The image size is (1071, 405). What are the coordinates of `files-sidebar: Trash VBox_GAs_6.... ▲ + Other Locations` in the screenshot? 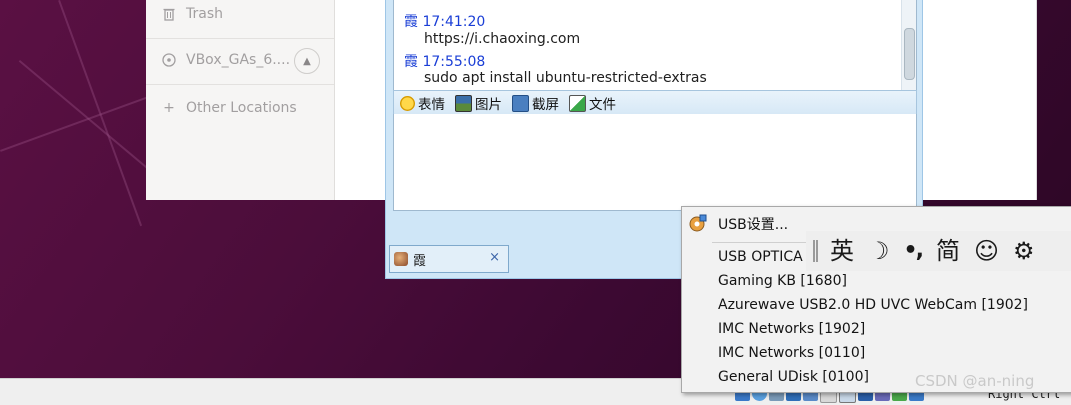 It's located at (240, 100).